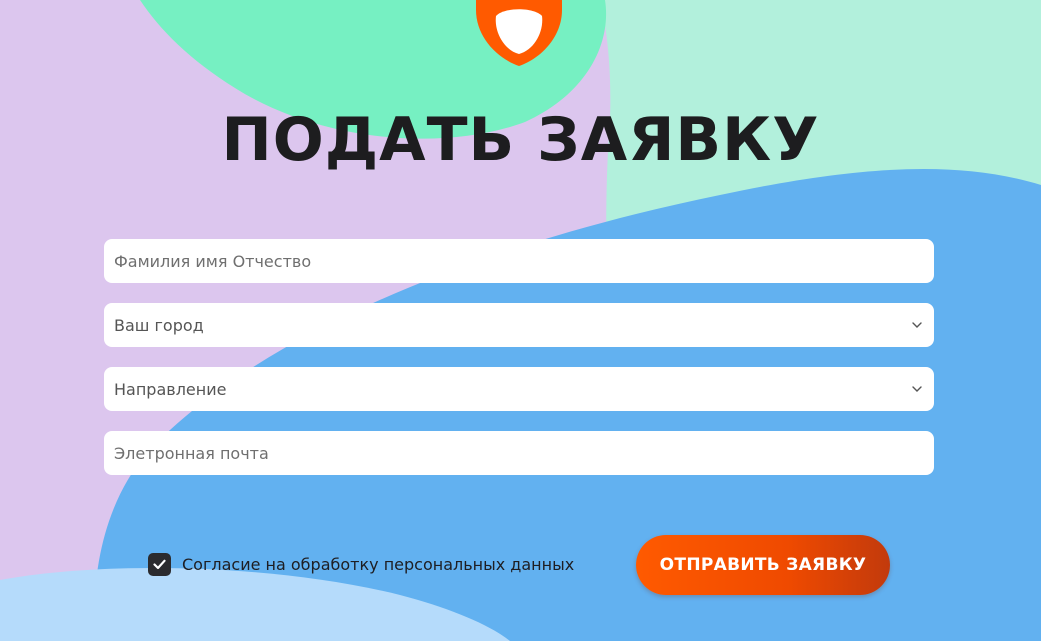 This screenshot has width=1041, height=641. Describe the element at coordinates (519, 33) in the screenshot. I see `shield-logo-icon` at that location.